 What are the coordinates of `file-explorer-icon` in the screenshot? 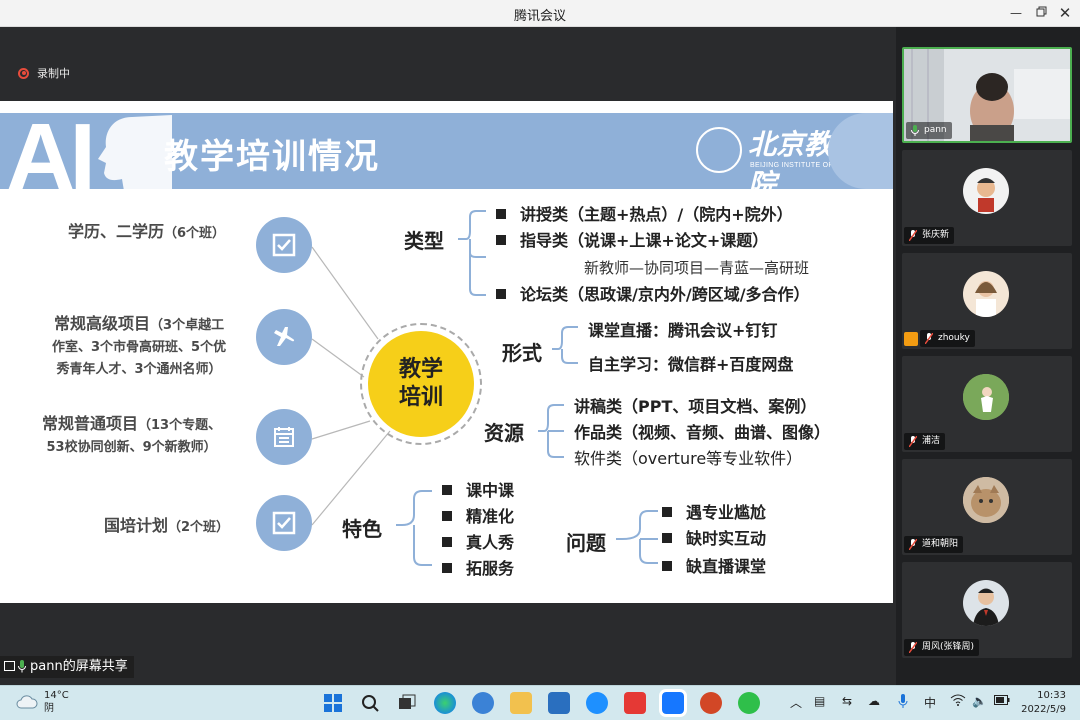 It's located at (521, 703).